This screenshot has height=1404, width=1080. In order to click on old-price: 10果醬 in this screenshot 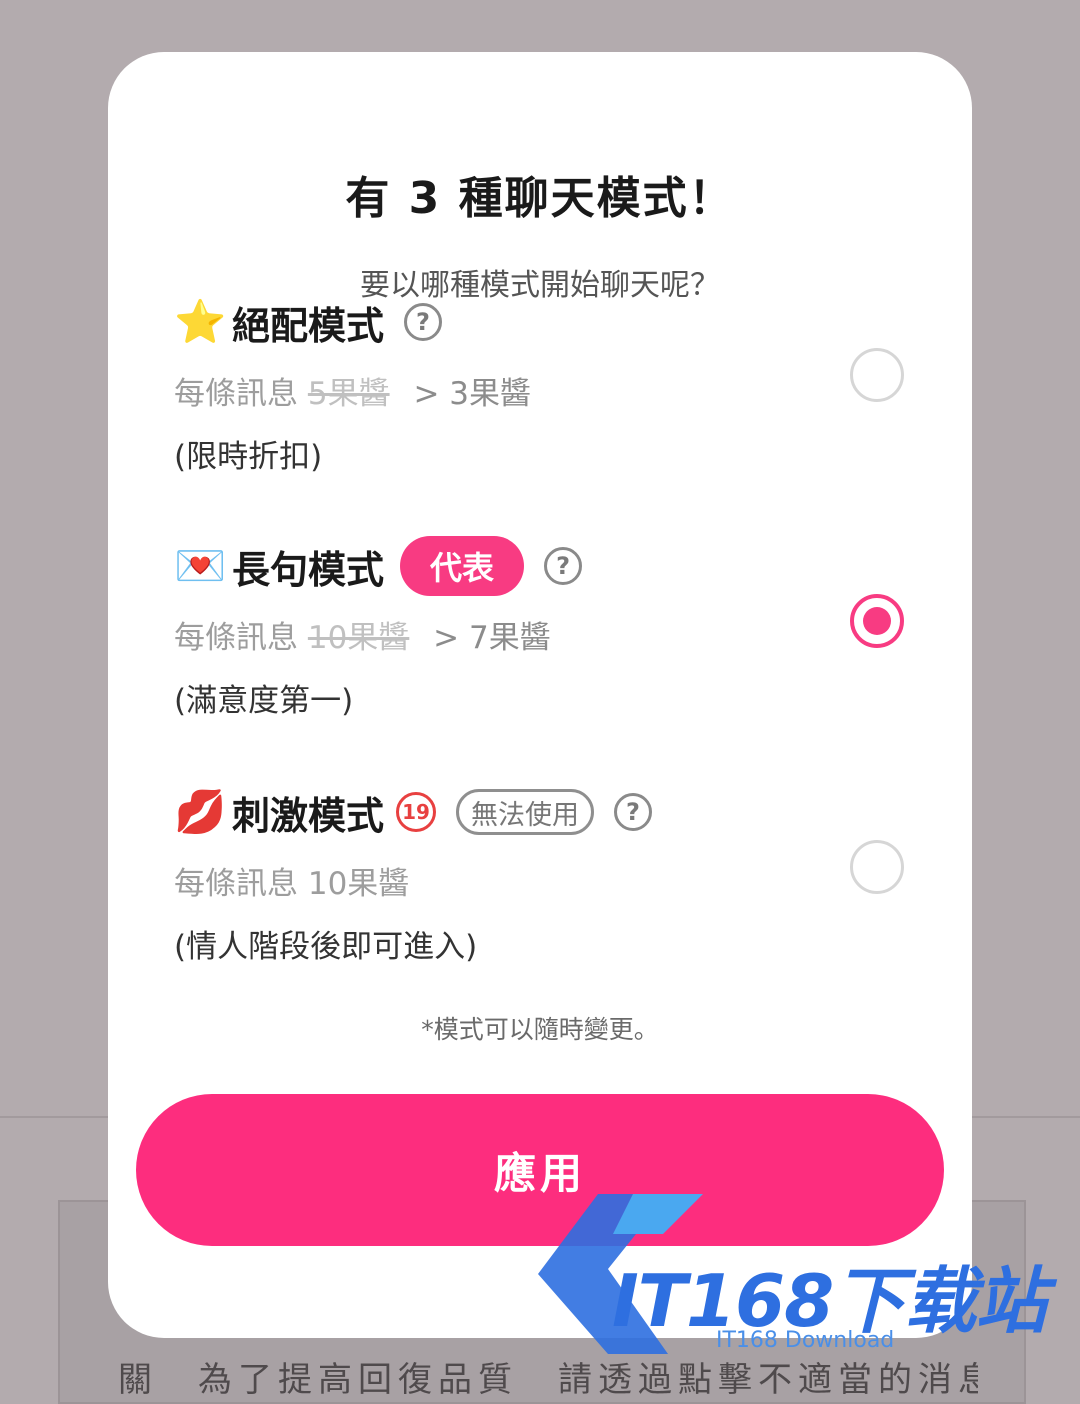, I will do `click(358, 638)`.